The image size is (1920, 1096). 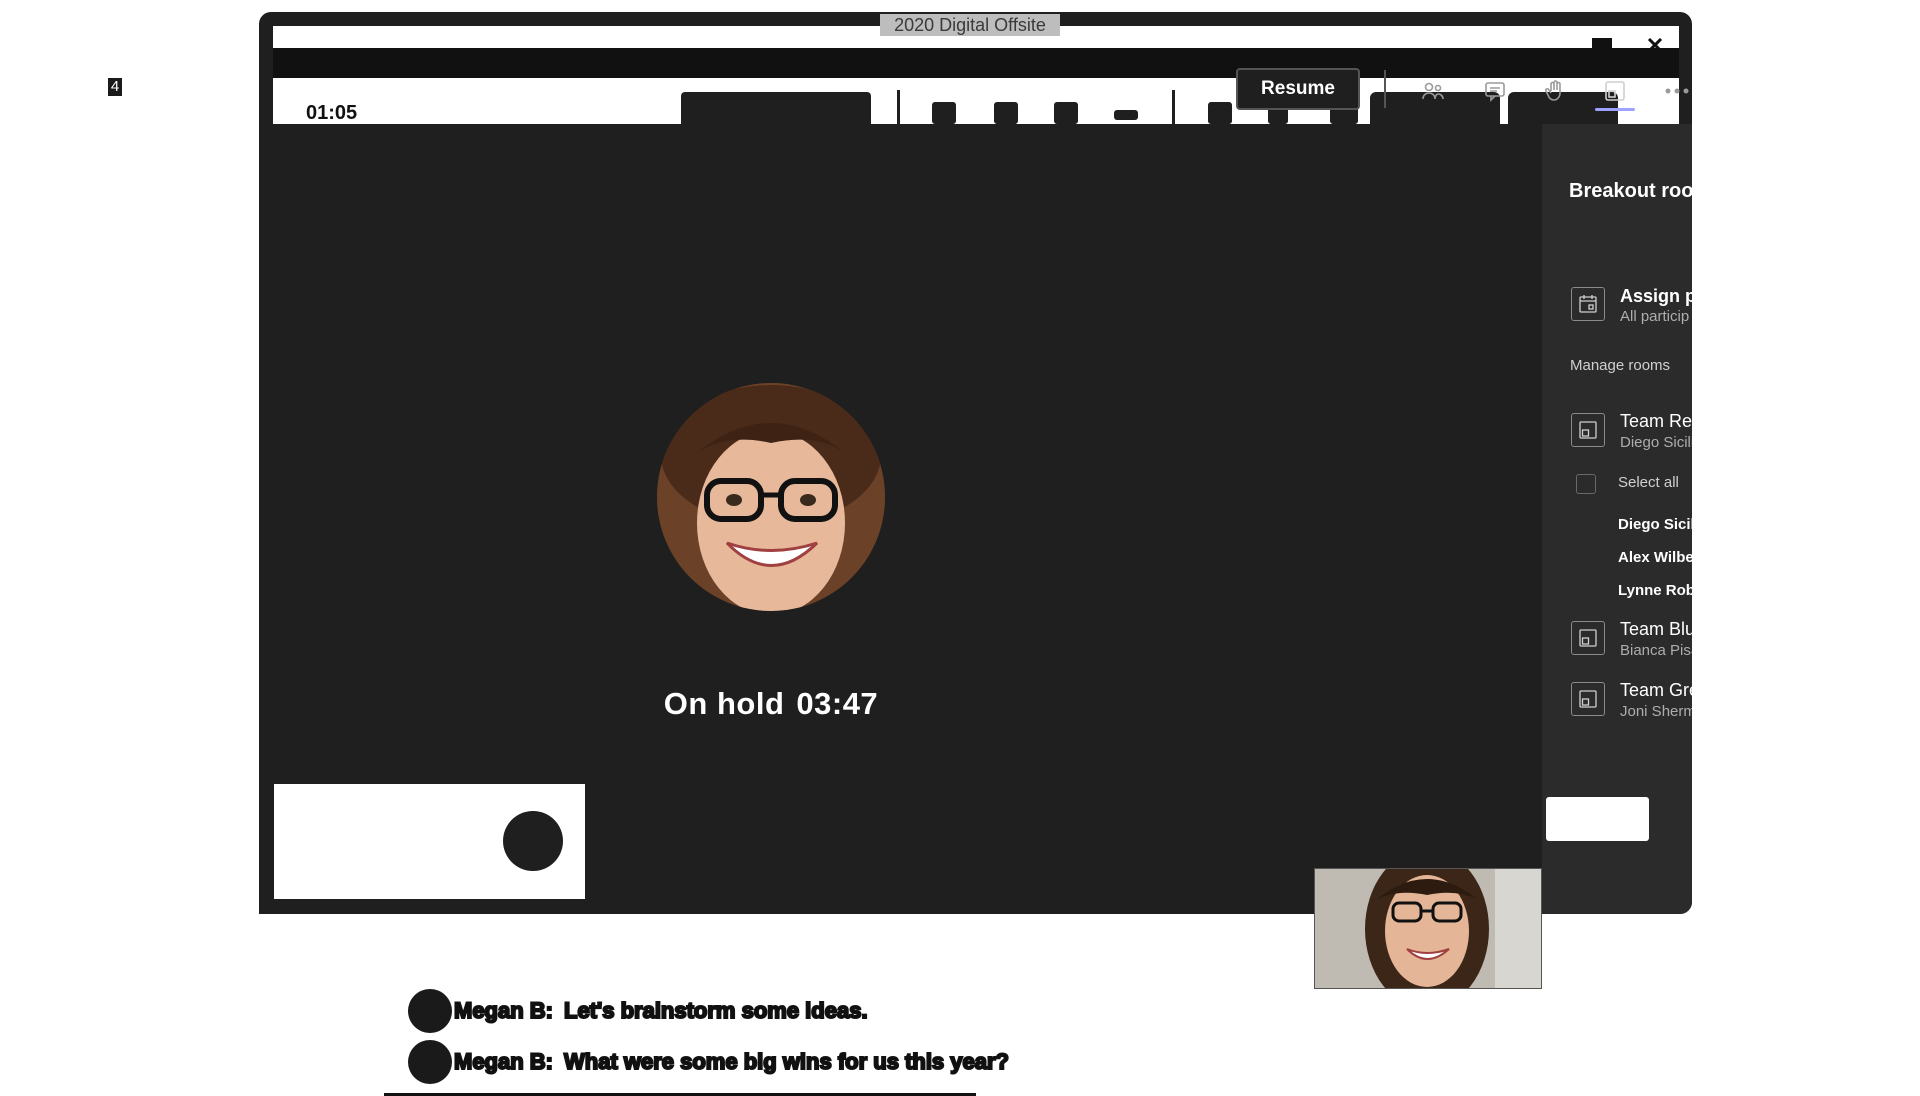 I want to click on panel-action-button, so click(x=1597, y=819).